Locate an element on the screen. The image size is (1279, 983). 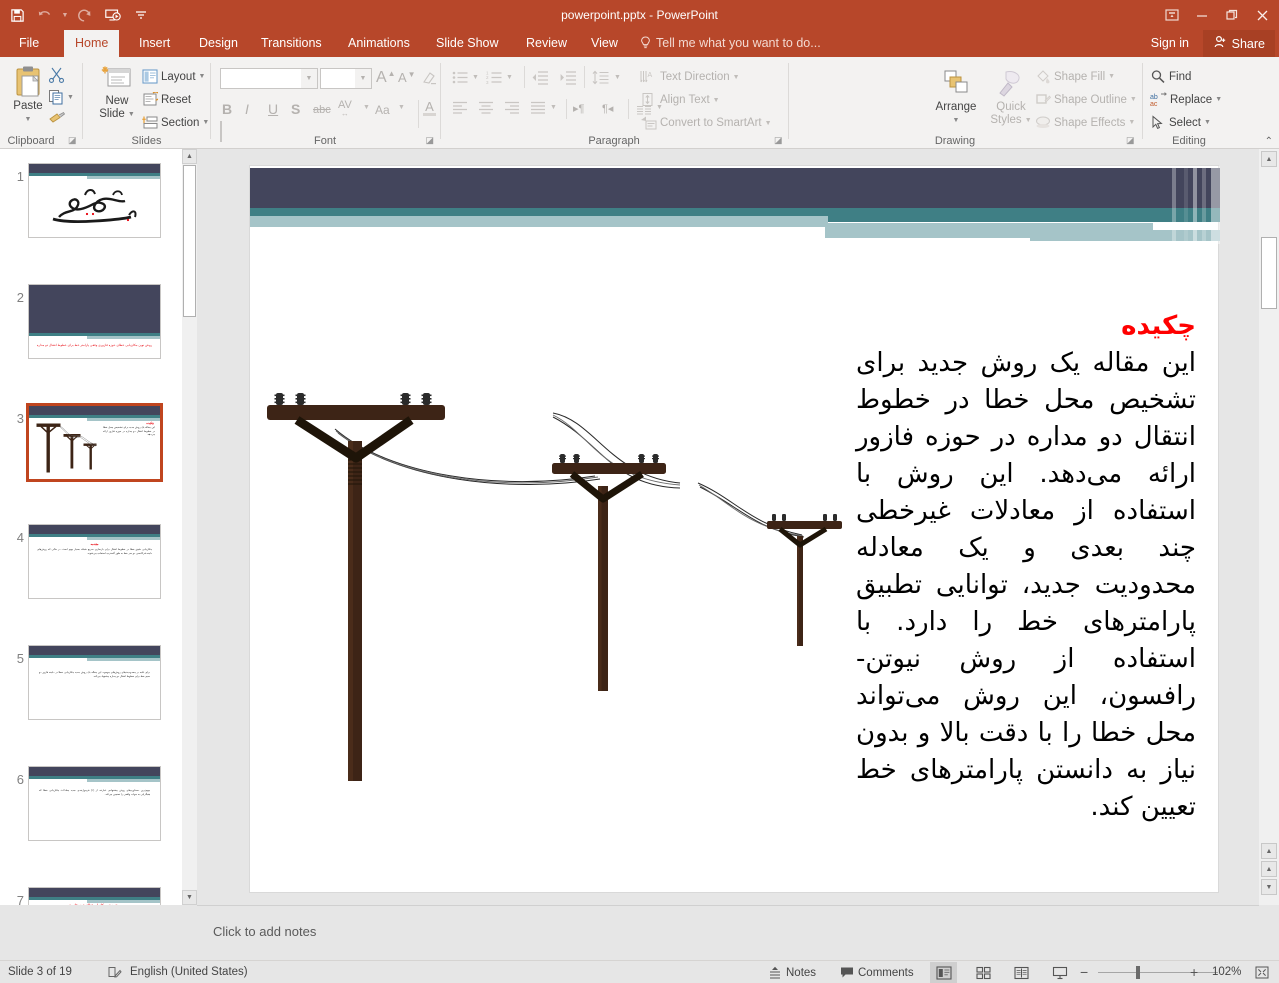
format-painter-icon is located at coordinates (57, 120).